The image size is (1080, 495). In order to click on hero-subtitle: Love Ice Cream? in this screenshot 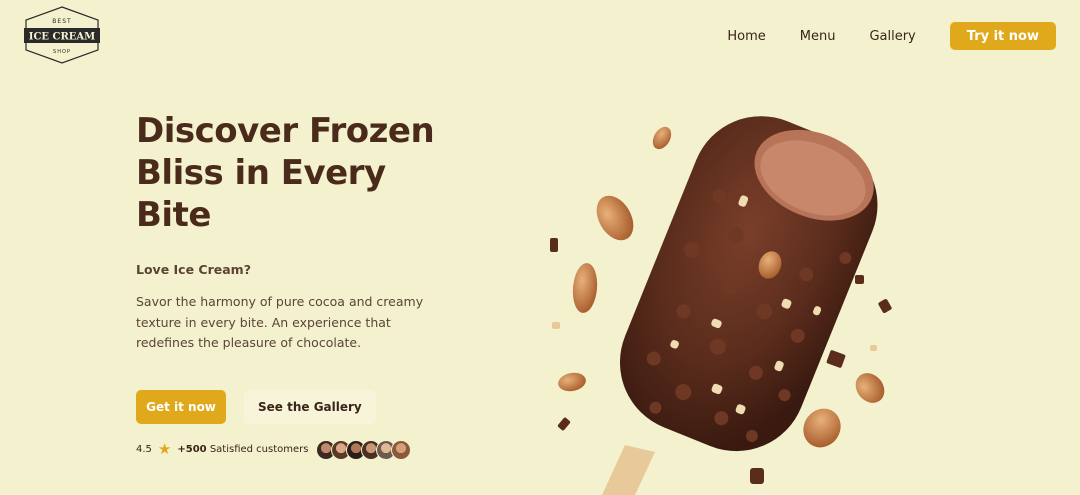, I will do `click(193, 269)`.